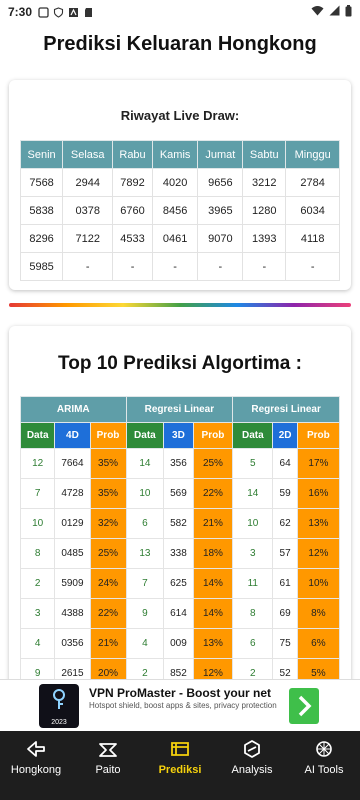 This screenshot has height=800, width=360. Describe the element at coordinates (285, 523) in the screenshot. I see `pred-number-cell: 62` at that location.